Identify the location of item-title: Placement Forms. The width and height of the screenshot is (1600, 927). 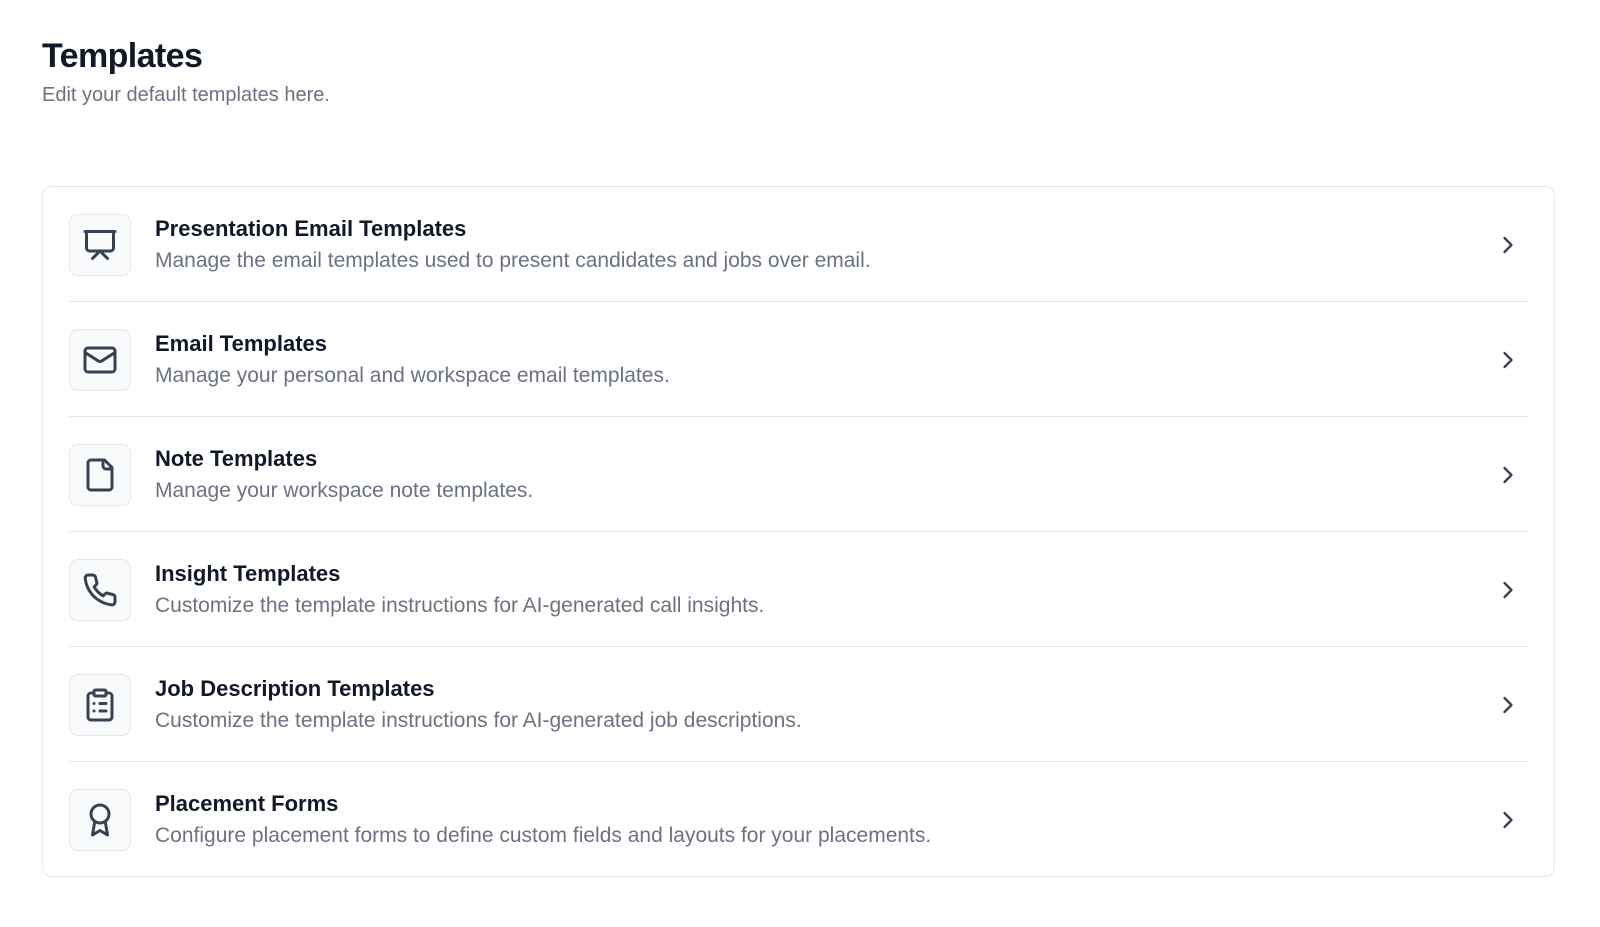
(247, 803).